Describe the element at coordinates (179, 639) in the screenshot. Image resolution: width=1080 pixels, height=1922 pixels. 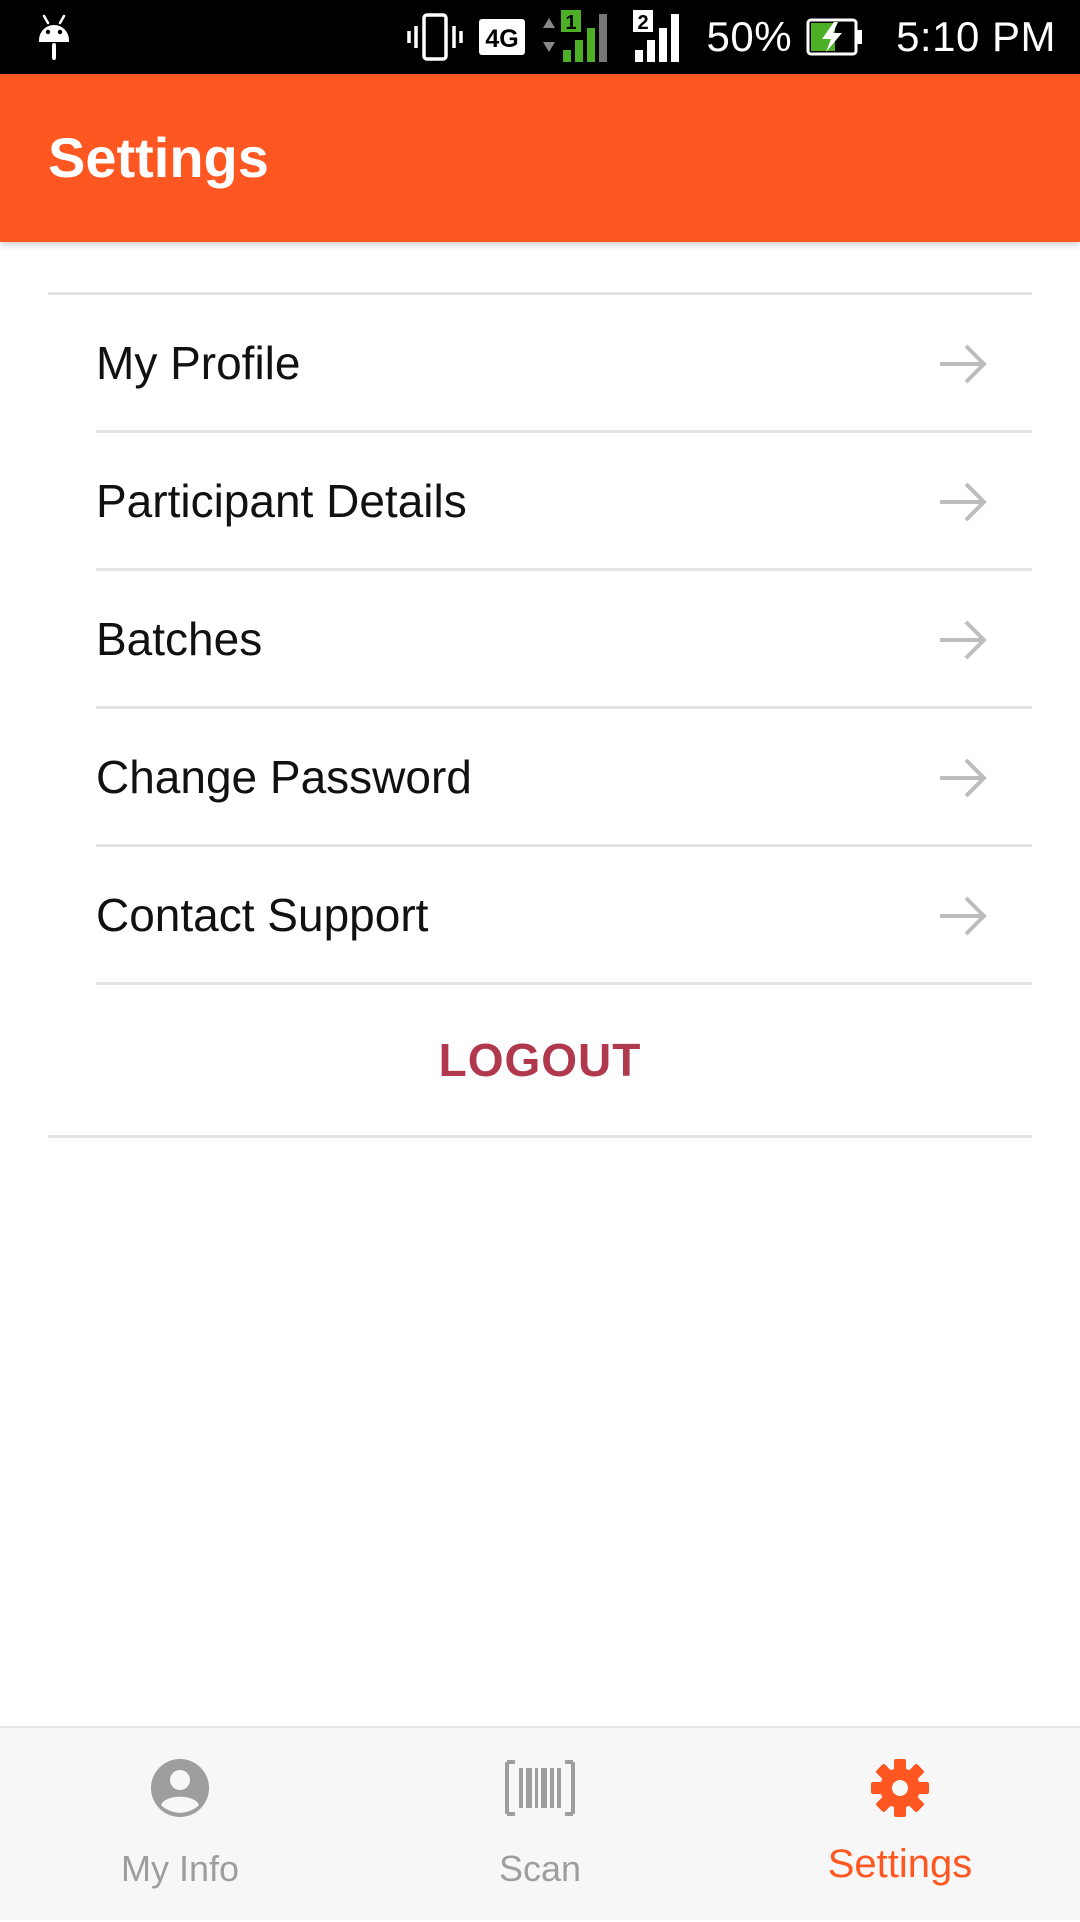
I see `settings-item-label: Batches` at that location.